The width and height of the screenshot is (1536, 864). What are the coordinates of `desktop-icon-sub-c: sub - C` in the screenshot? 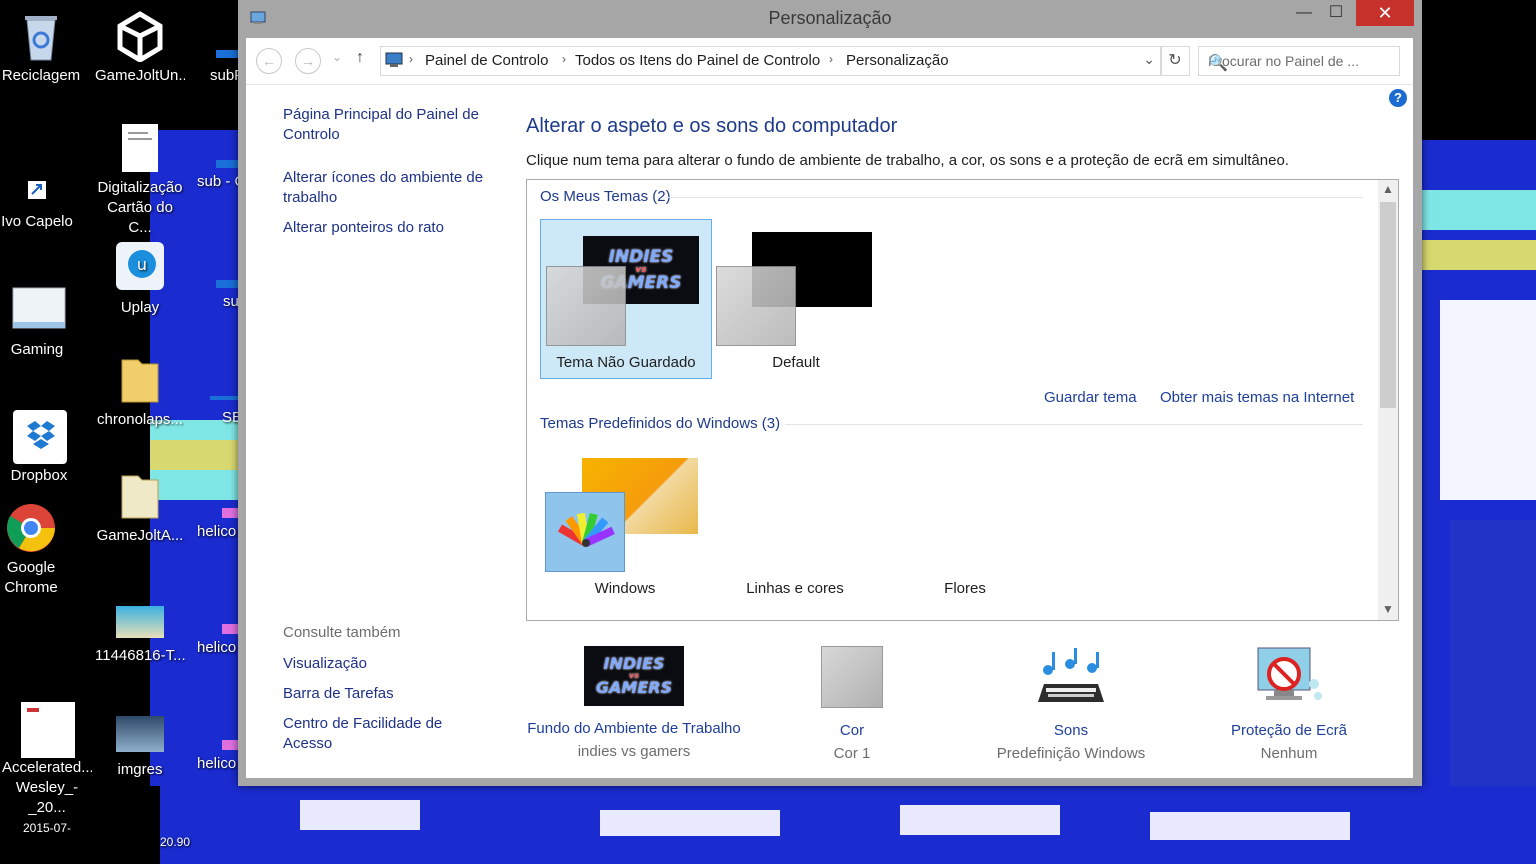 It's located at (219, 176).